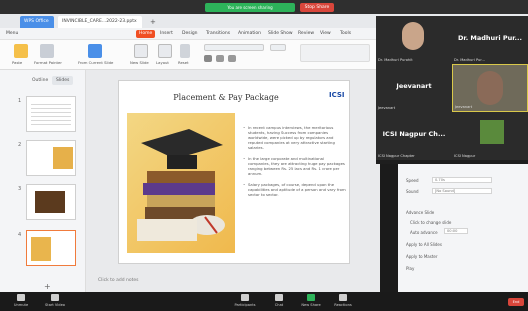 Image resolution: width=528 pixels, height=311 pixels. Describe the element at coordinates (395, 60) in the screenshot. I see `participant-name: Dr. Madhuri Purohit` at that location.